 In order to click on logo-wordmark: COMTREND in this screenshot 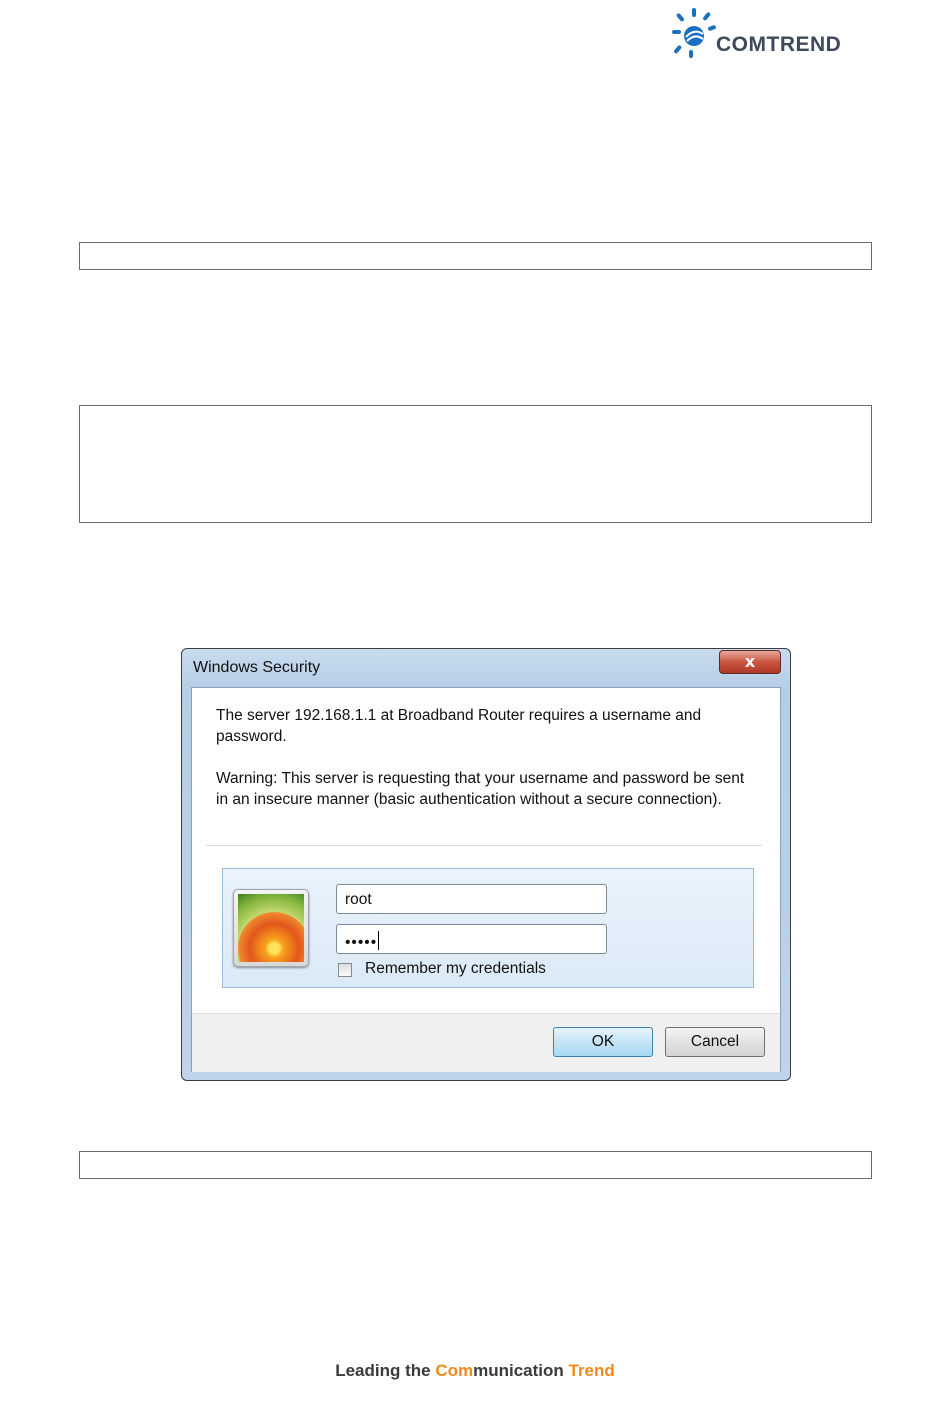, I will do `click(779, 44)`.